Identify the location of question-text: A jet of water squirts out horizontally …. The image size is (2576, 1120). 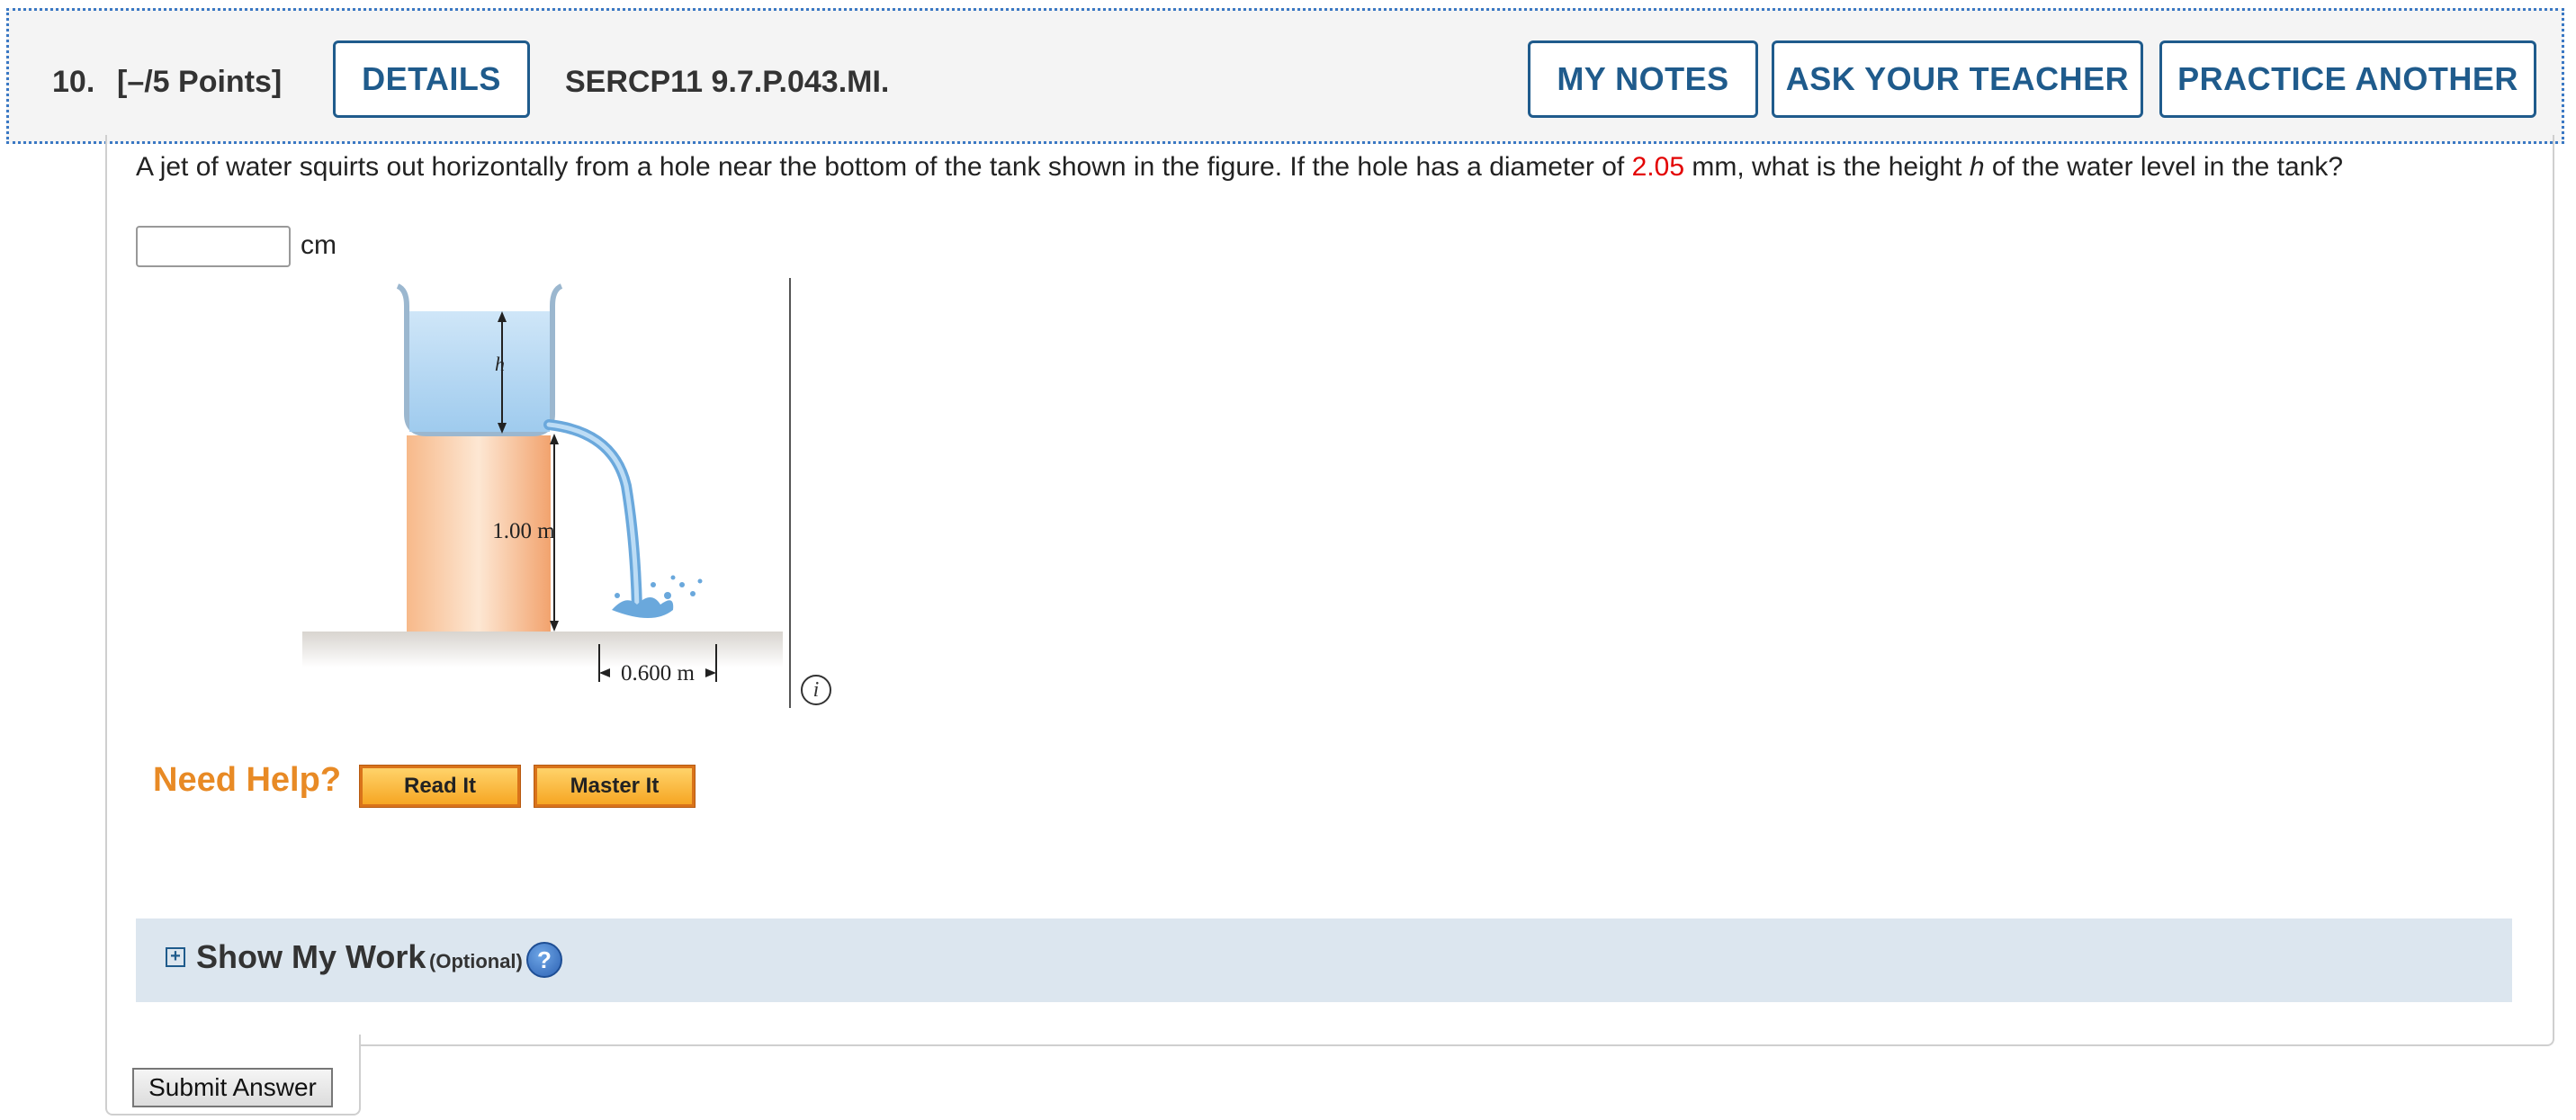
(1240, 167).